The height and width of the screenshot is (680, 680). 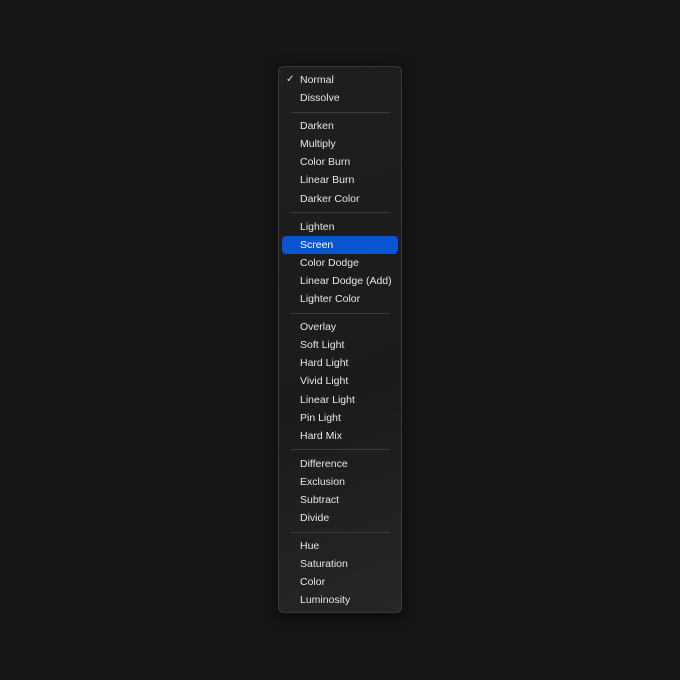 I want to click on menu-item-label: Screen, so click(x=317, y=244).